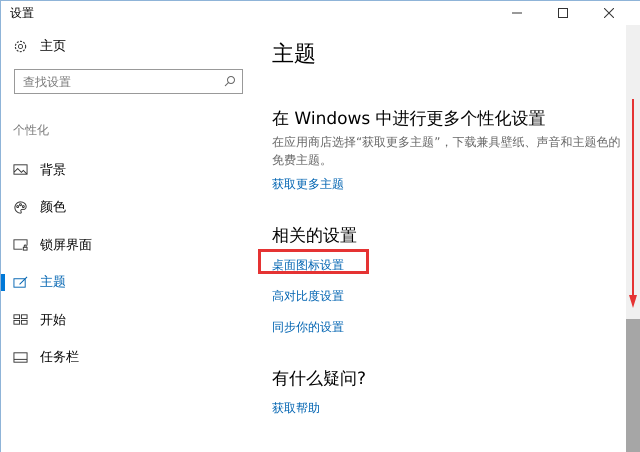 The width and height of the screenshot is (640, 452). I want to click on close-icon, so click(609, 13).